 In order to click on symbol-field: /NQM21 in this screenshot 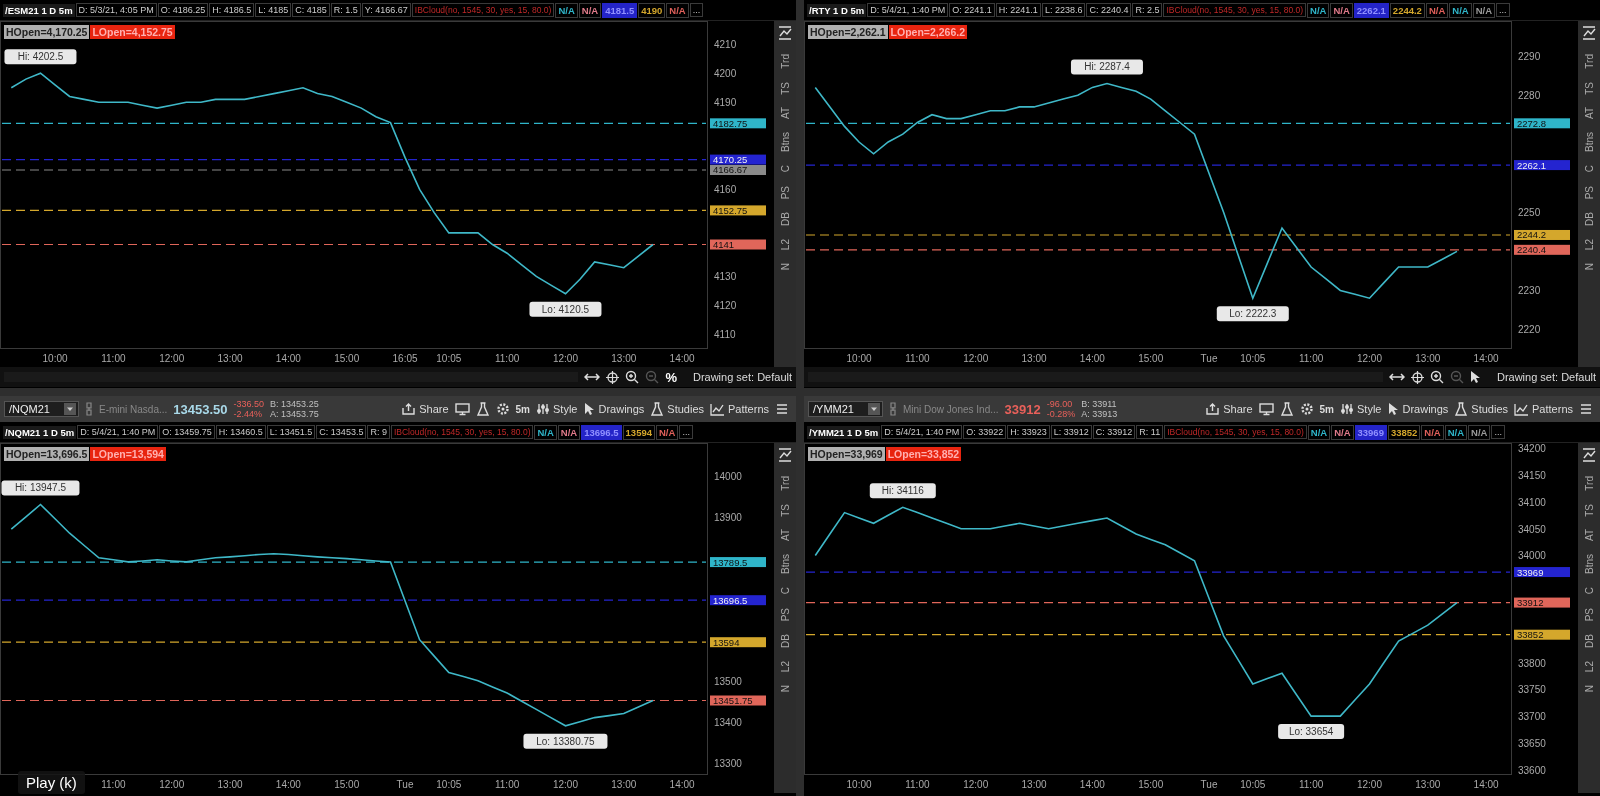, I will do `click(41, 409)`.